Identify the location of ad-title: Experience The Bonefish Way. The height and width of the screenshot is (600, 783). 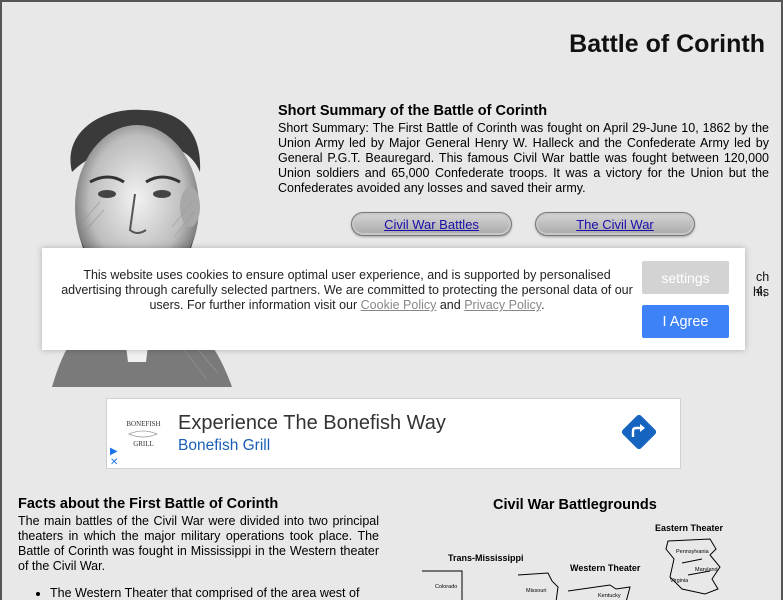
(312, 423).